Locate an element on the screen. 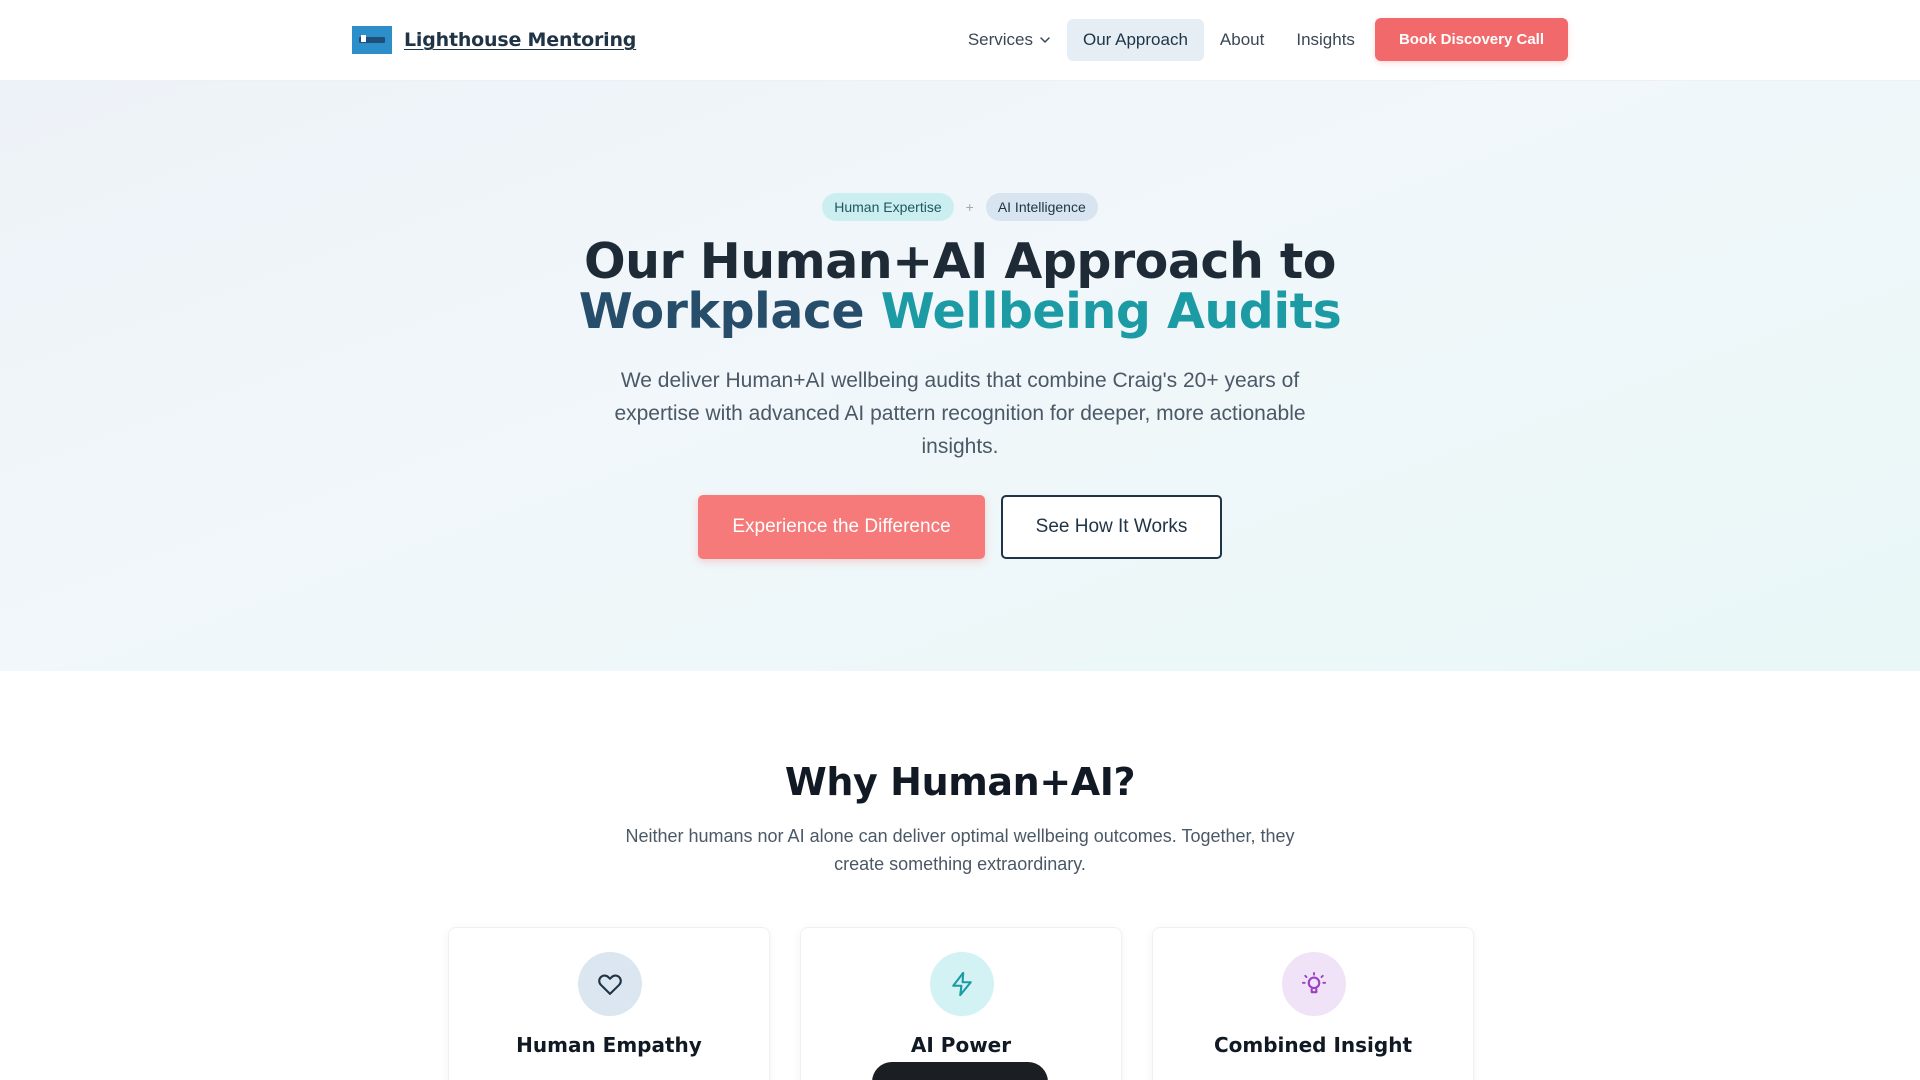  card-ai-power: AI Power is located at coordinates (961, 1003).